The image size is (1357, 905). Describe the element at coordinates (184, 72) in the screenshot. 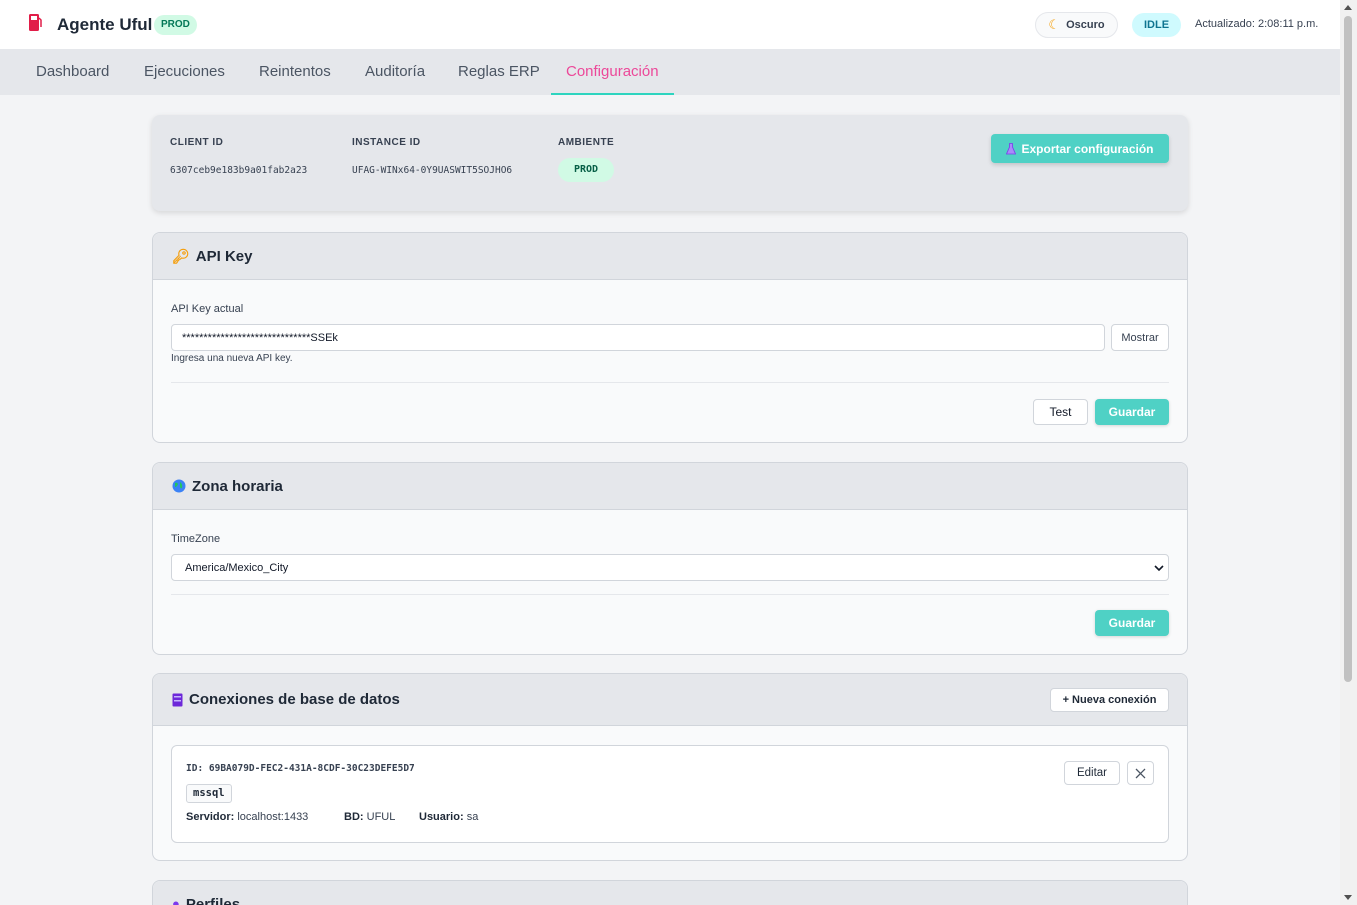

I see `tab-ejecuciones: Ejecuciones` at that location.